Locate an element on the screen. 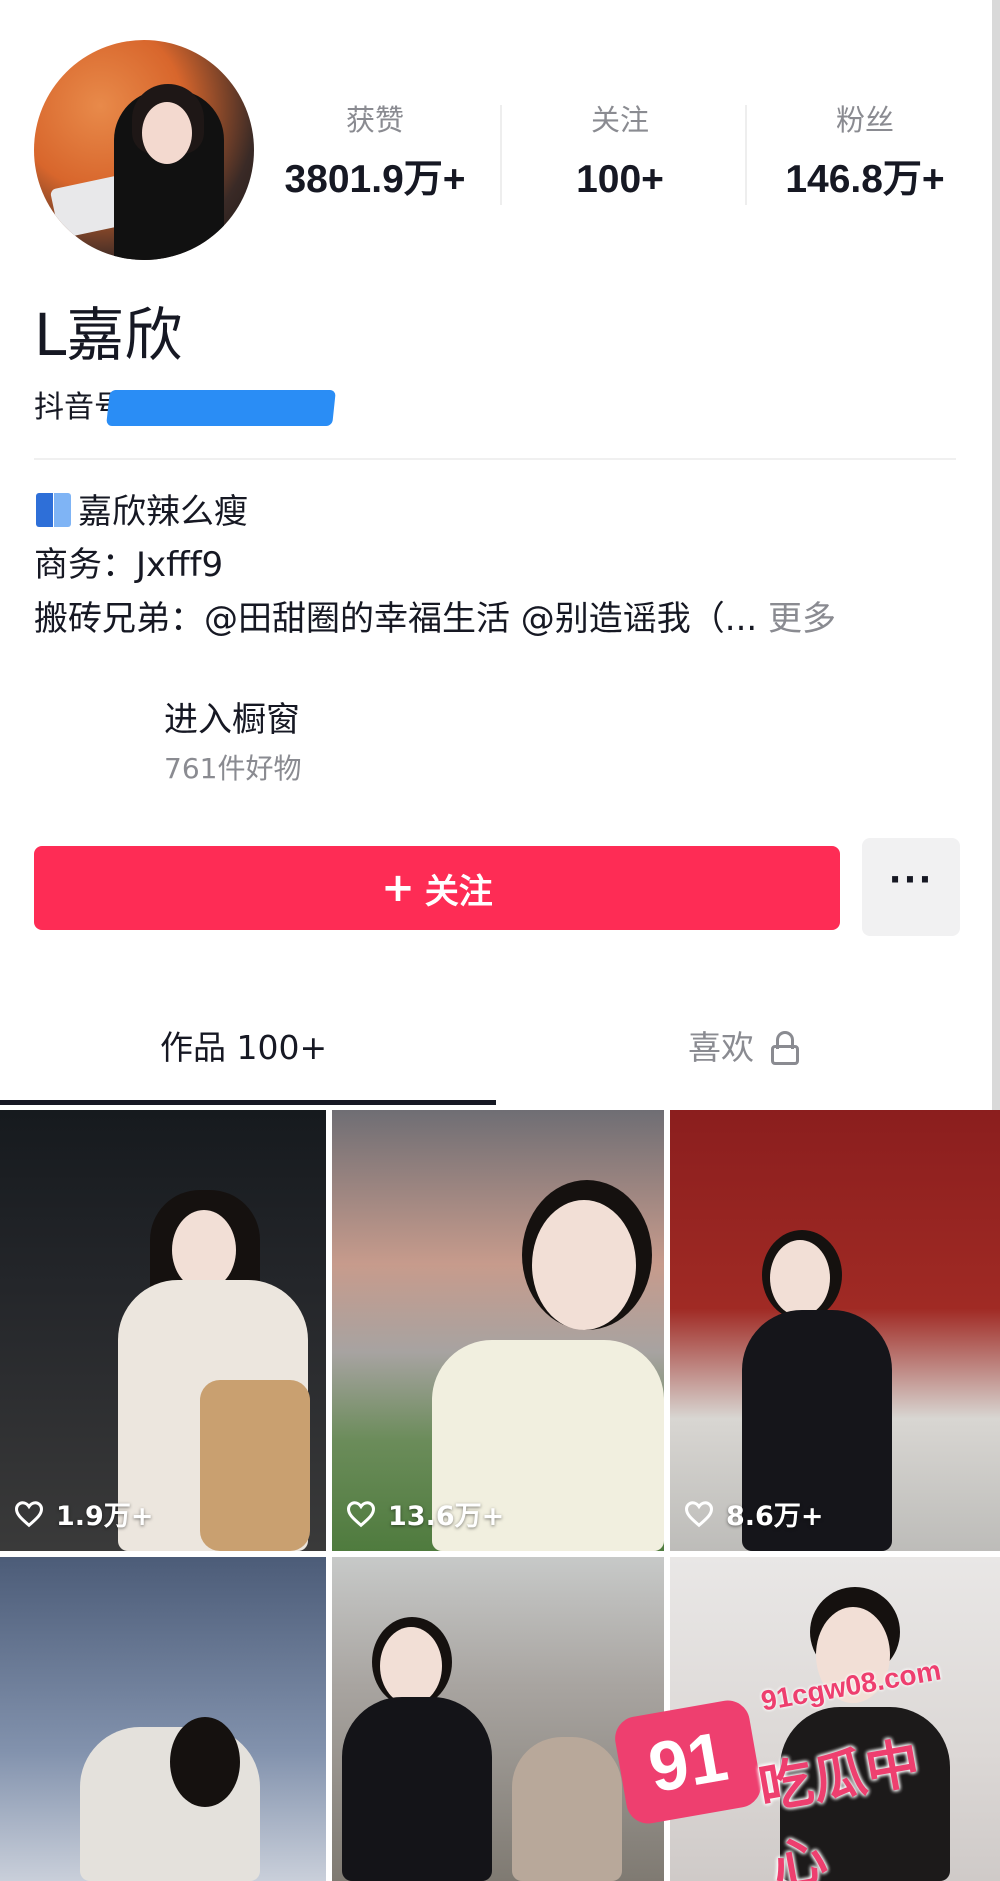 This screenshot has width=1000, height=1881. follow-label: 关注 is located at coordinates (458, 891).